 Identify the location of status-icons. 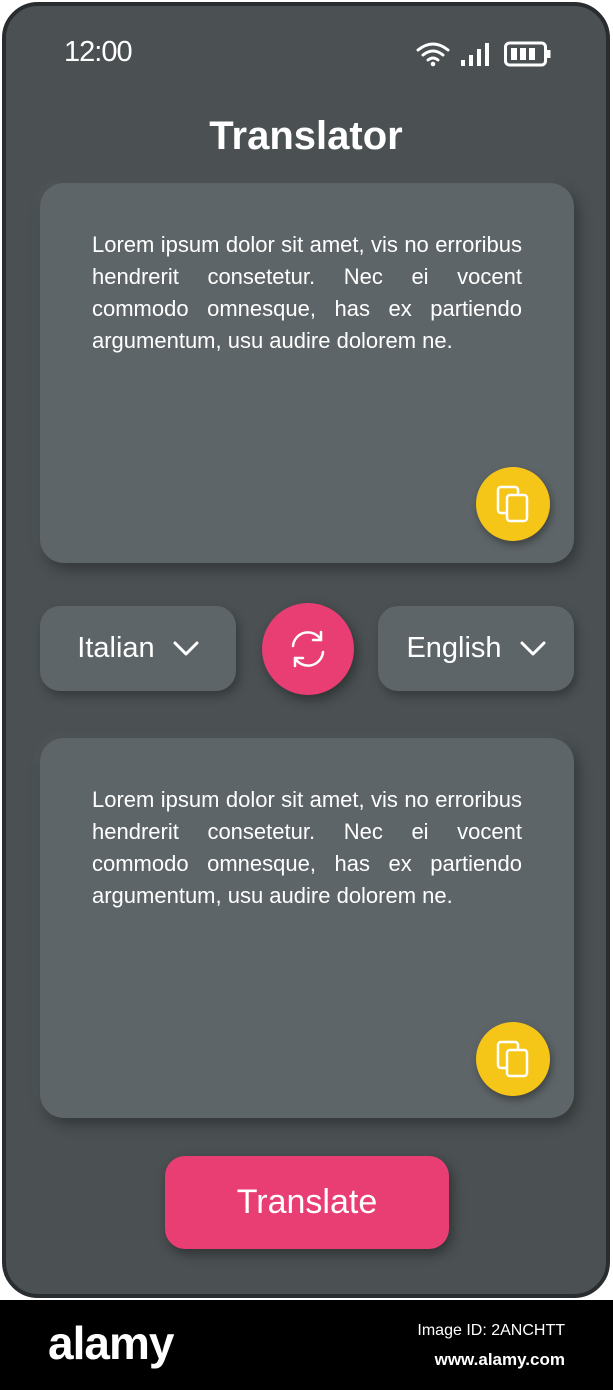
(484, 54).